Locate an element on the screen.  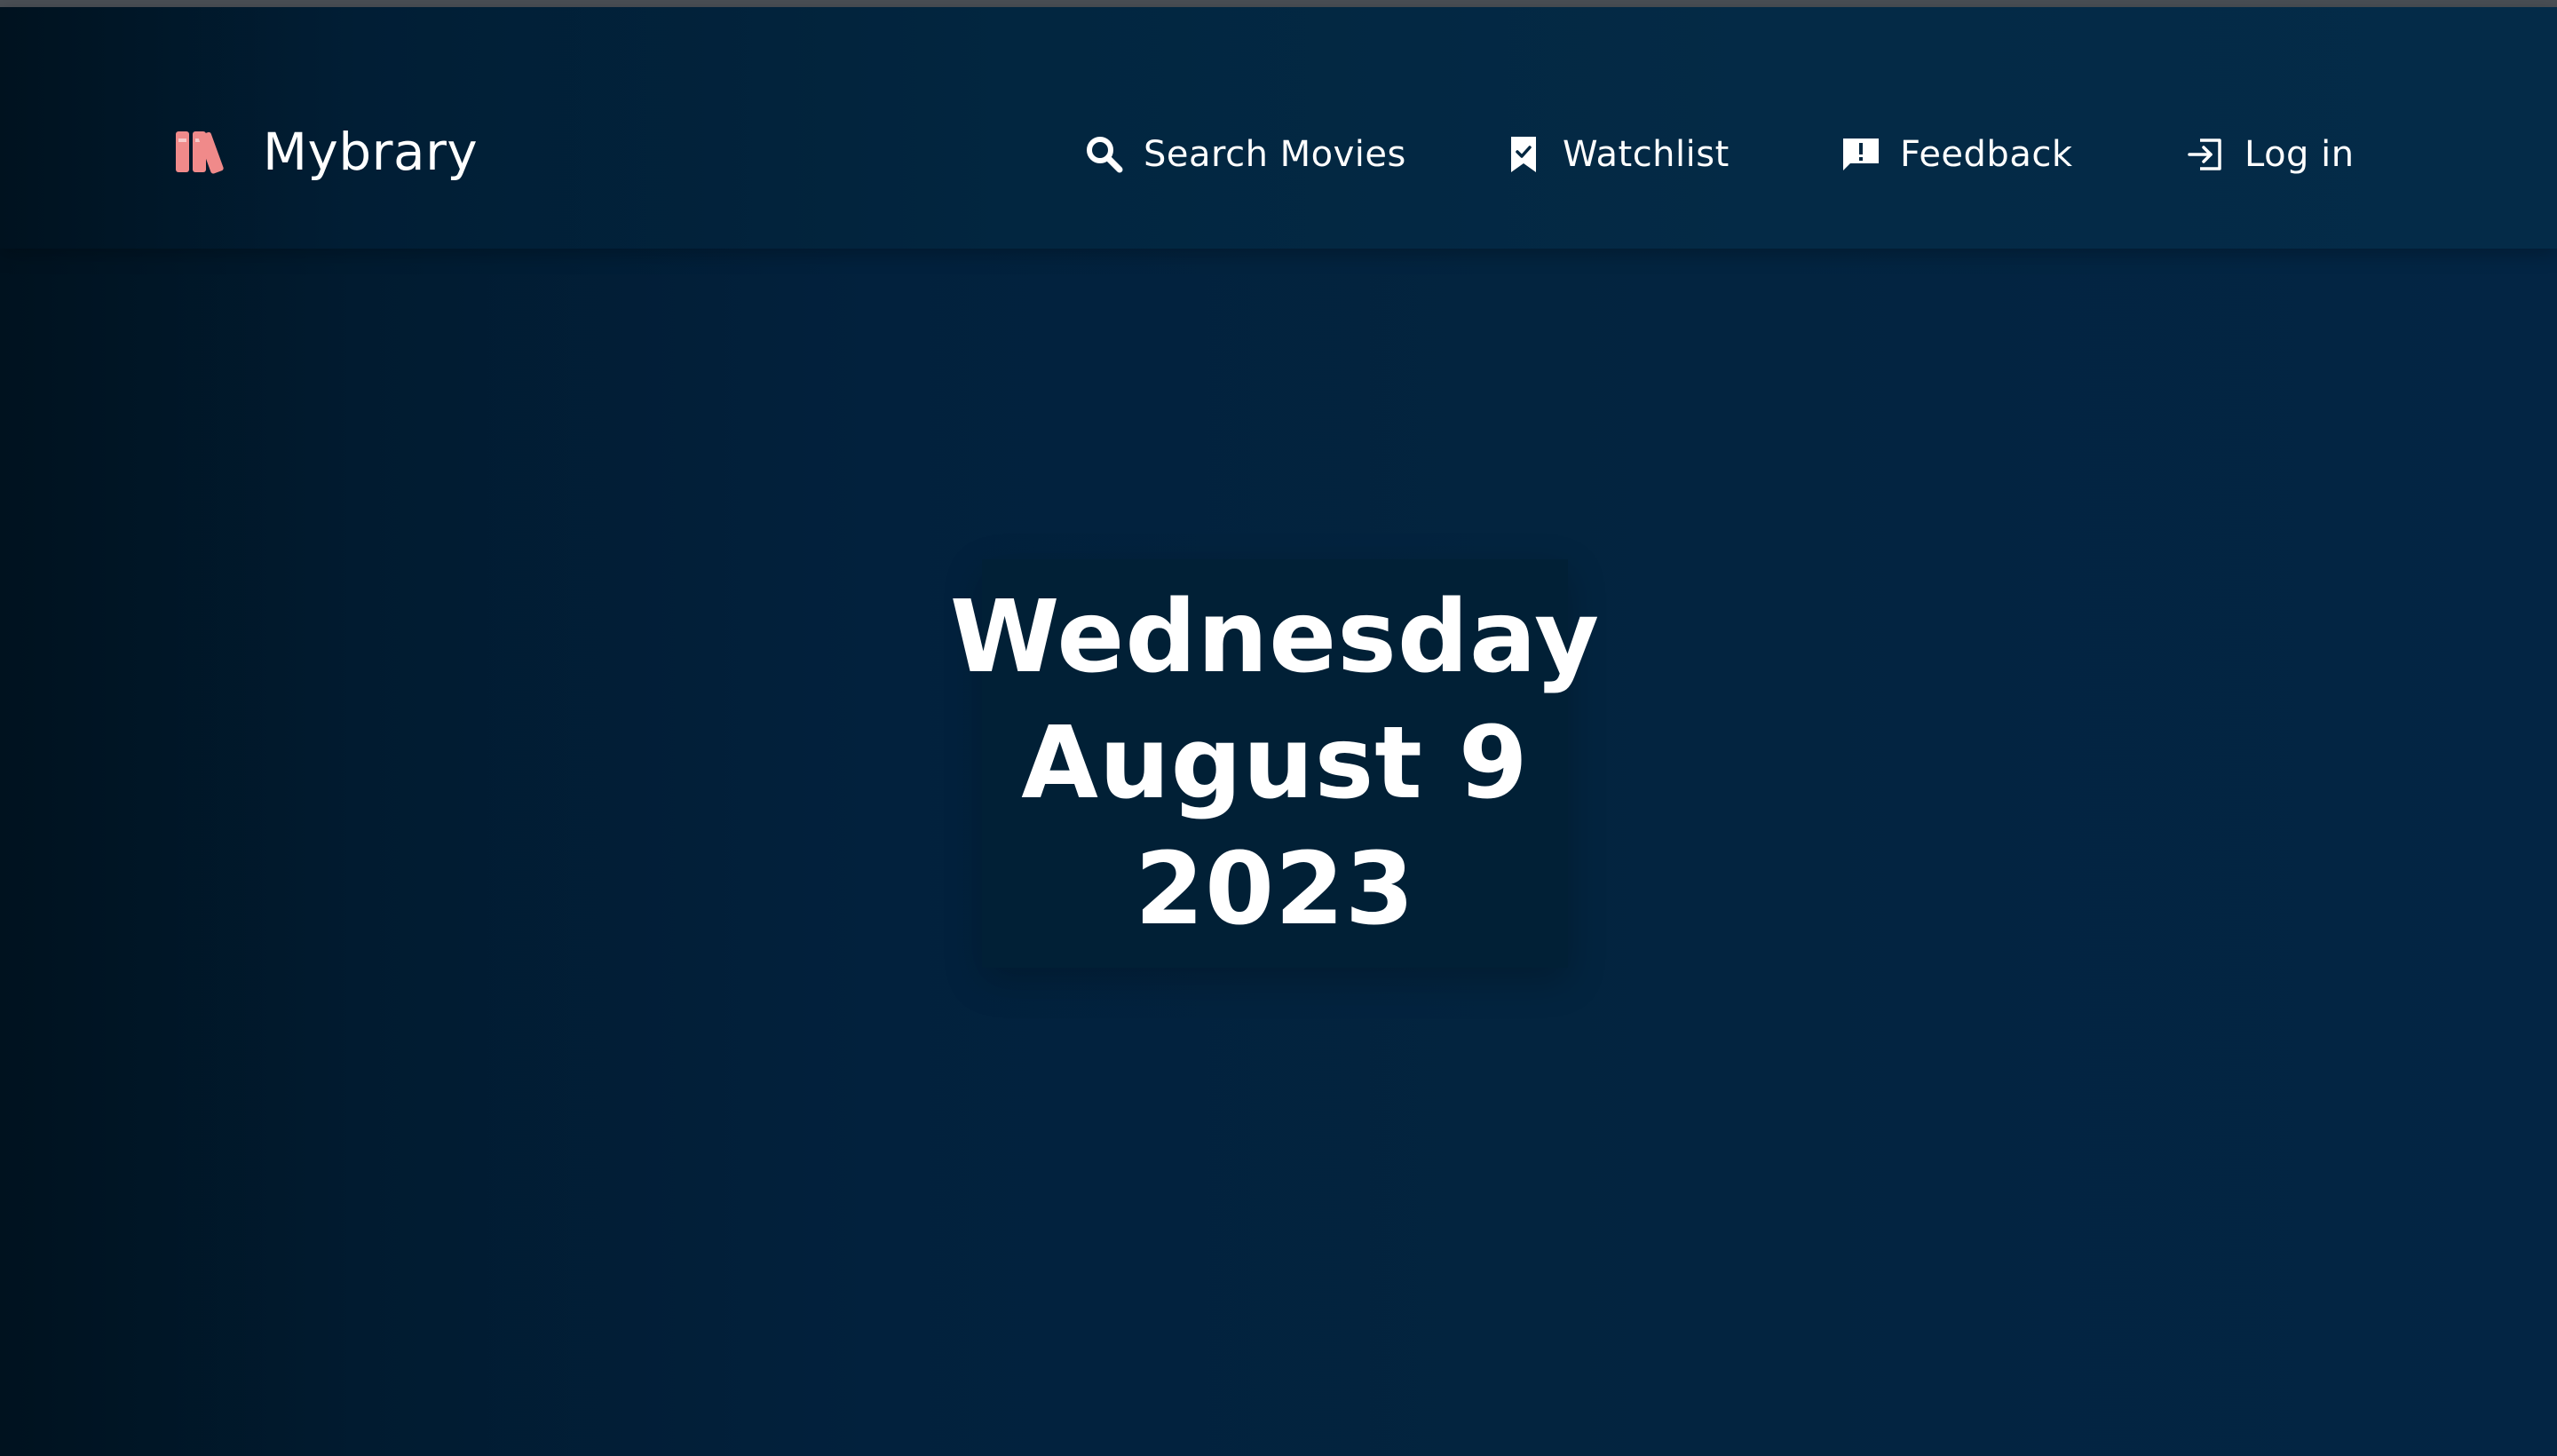
login-icon is located at coordinates (2204, 154).